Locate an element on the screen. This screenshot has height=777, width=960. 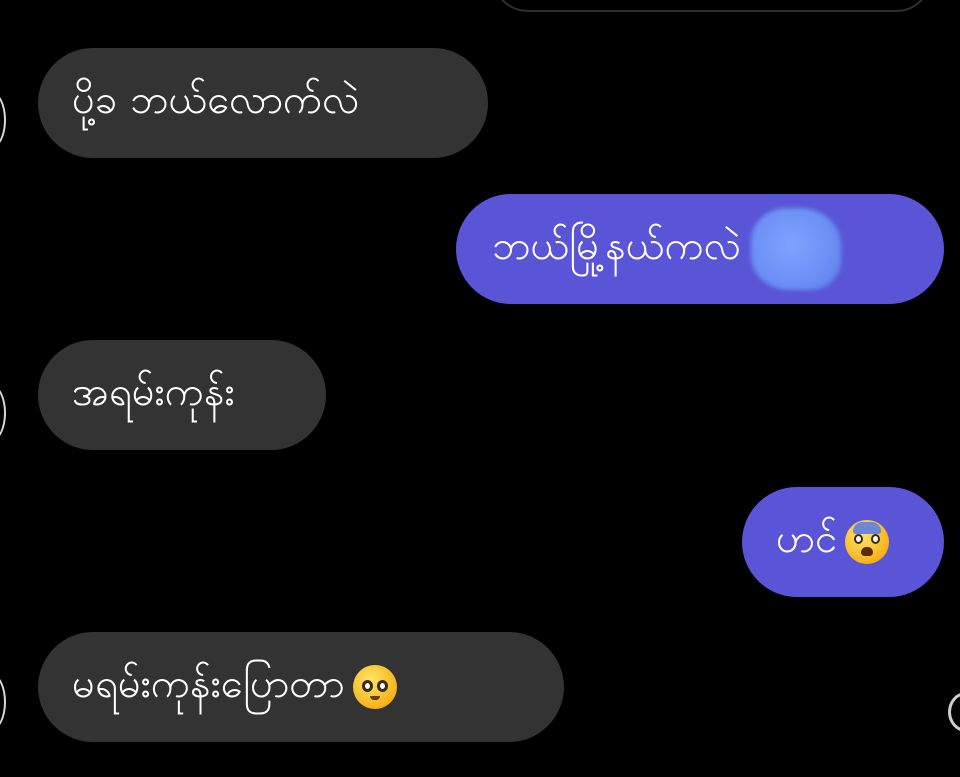
message-text: မရမ်းကုန်းပြောတာ is located at coordinates (208, 683).